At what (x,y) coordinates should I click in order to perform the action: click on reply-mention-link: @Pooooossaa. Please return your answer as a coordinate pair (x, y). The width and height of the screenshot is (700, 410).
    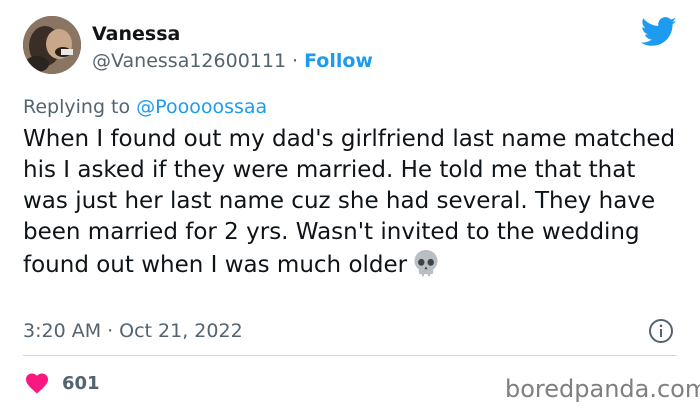
    Looking at the image, I should click on (201, 107).